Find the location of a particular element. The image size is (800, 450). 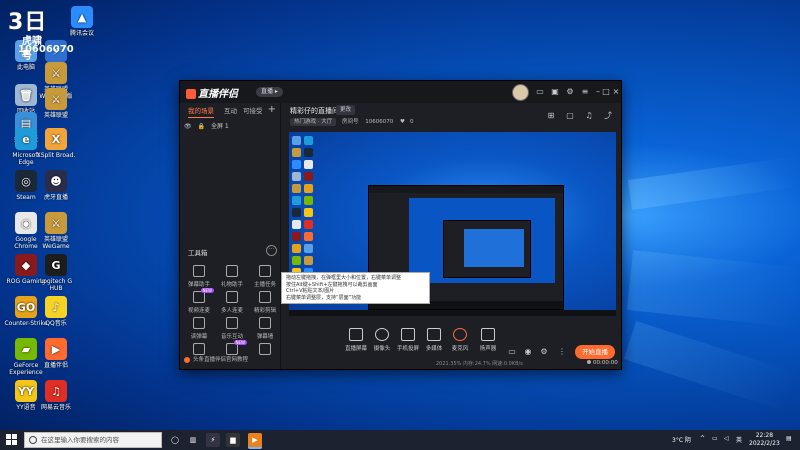

desktop-icon: ▶ 直播伴侣 is located at coordinates (56, 353).